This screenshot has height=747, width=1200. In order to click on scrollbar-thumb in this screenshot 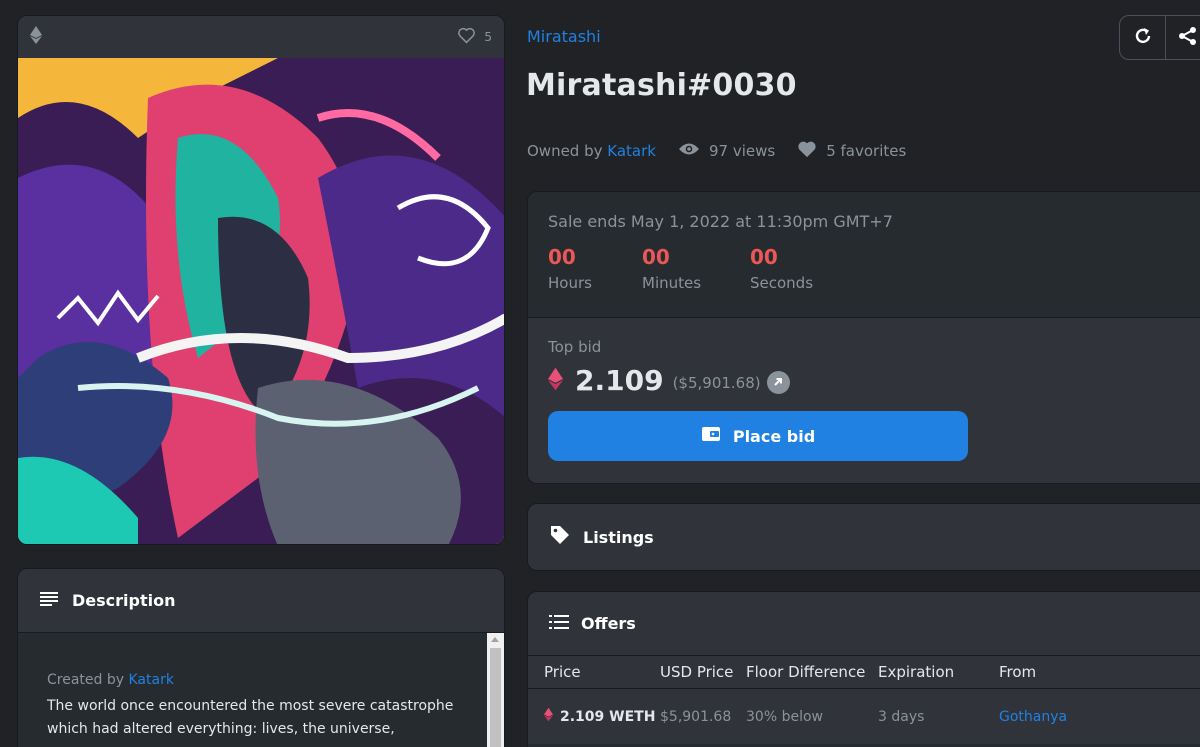, I will do `click(495, 697)`.